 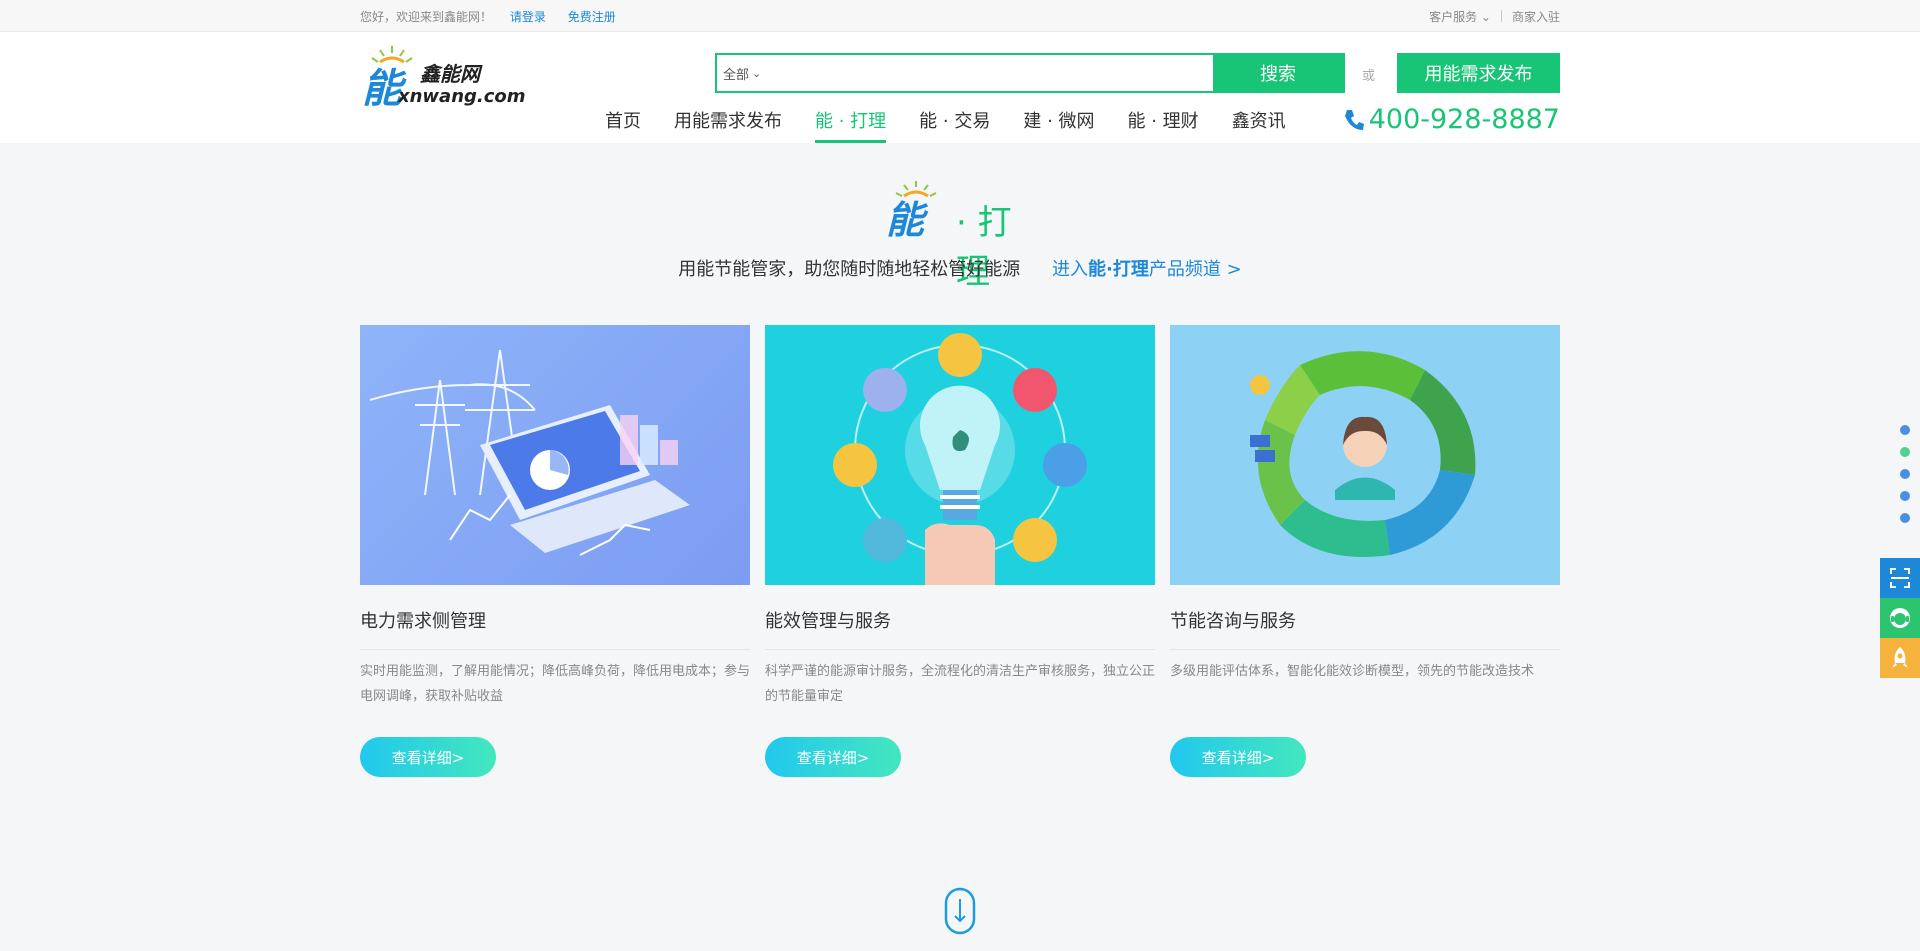 I want to click on publish-demand-button: 用能需求发布, so click(x=1478, y=73).